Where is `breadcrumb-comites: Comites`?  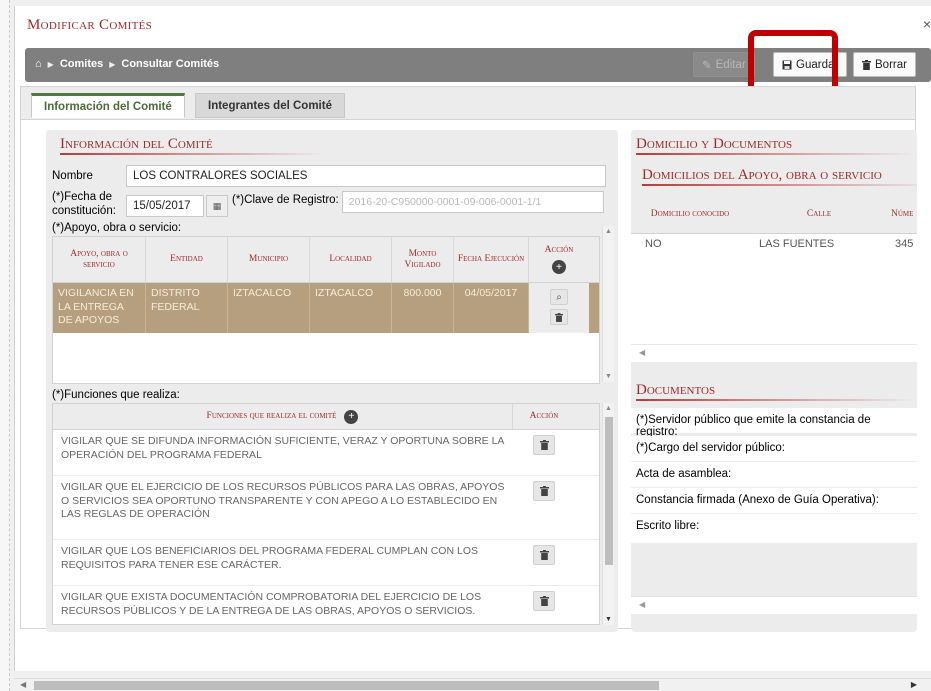 breadcrumb-comites: Comites is located at coordinates (81, 64).